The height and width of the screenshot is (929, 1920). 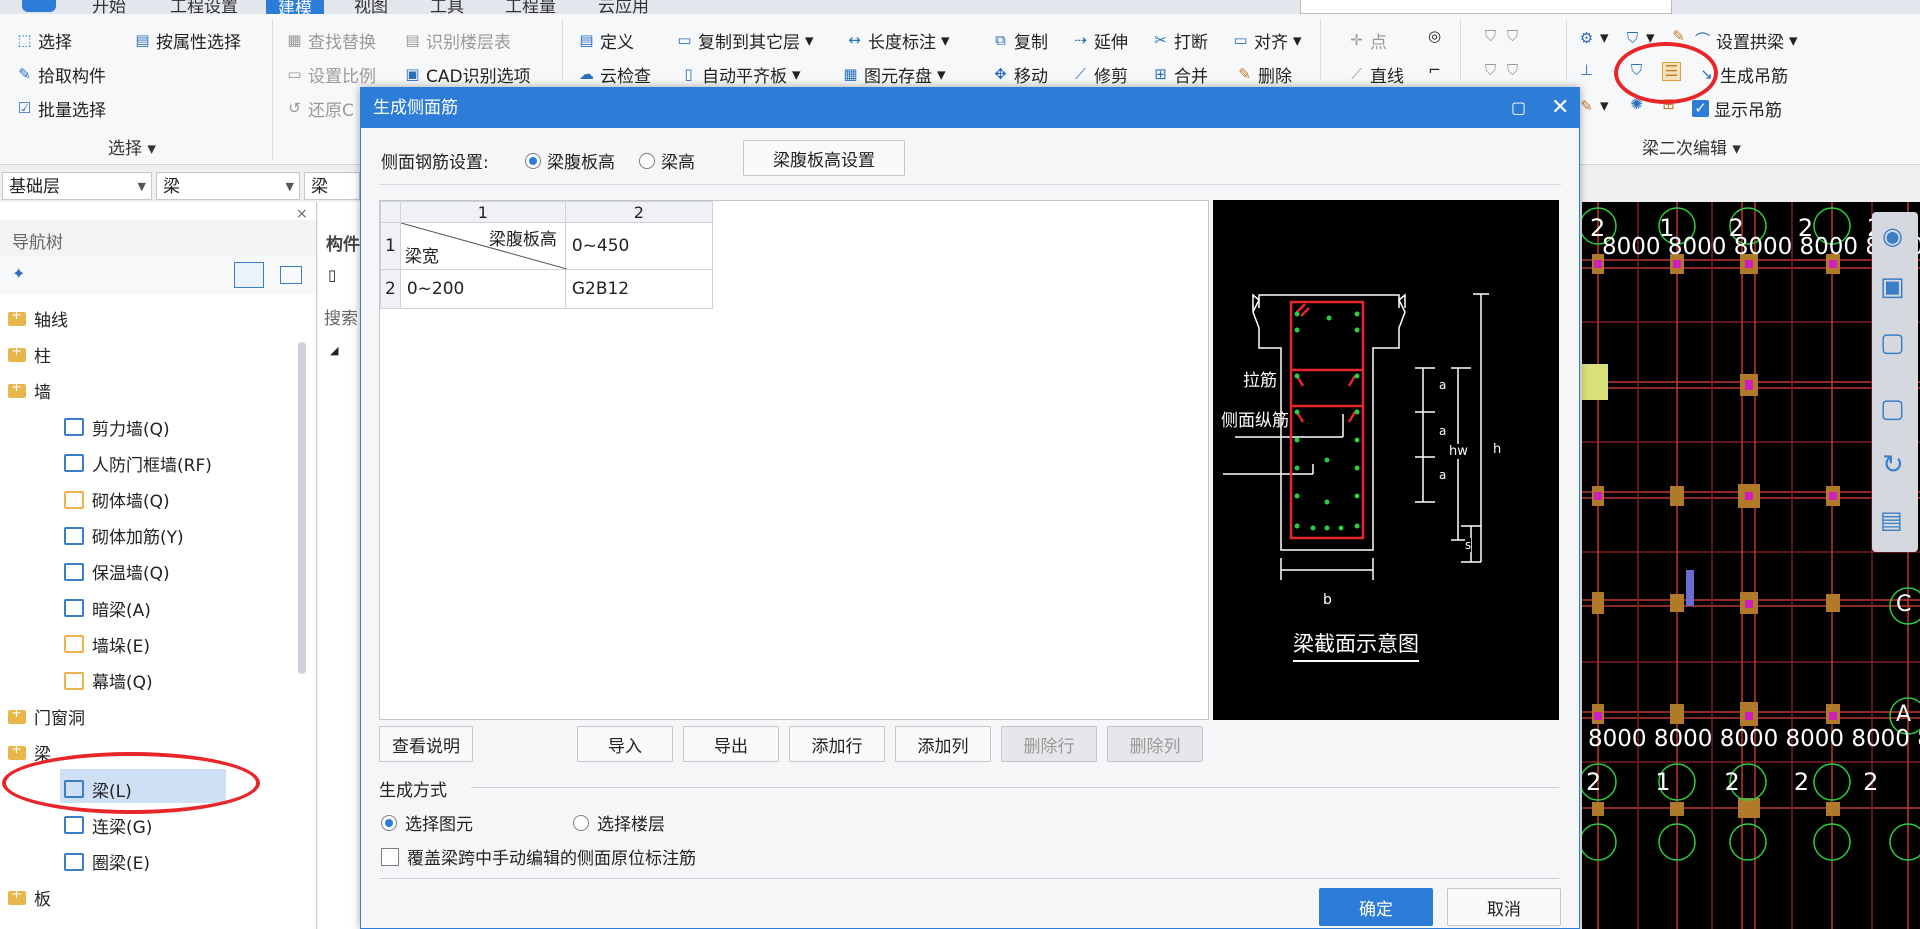 What do you see at coordinates (302, 508) in the screenshot?
I see `scrollbar` at bounding box center [302, 508].